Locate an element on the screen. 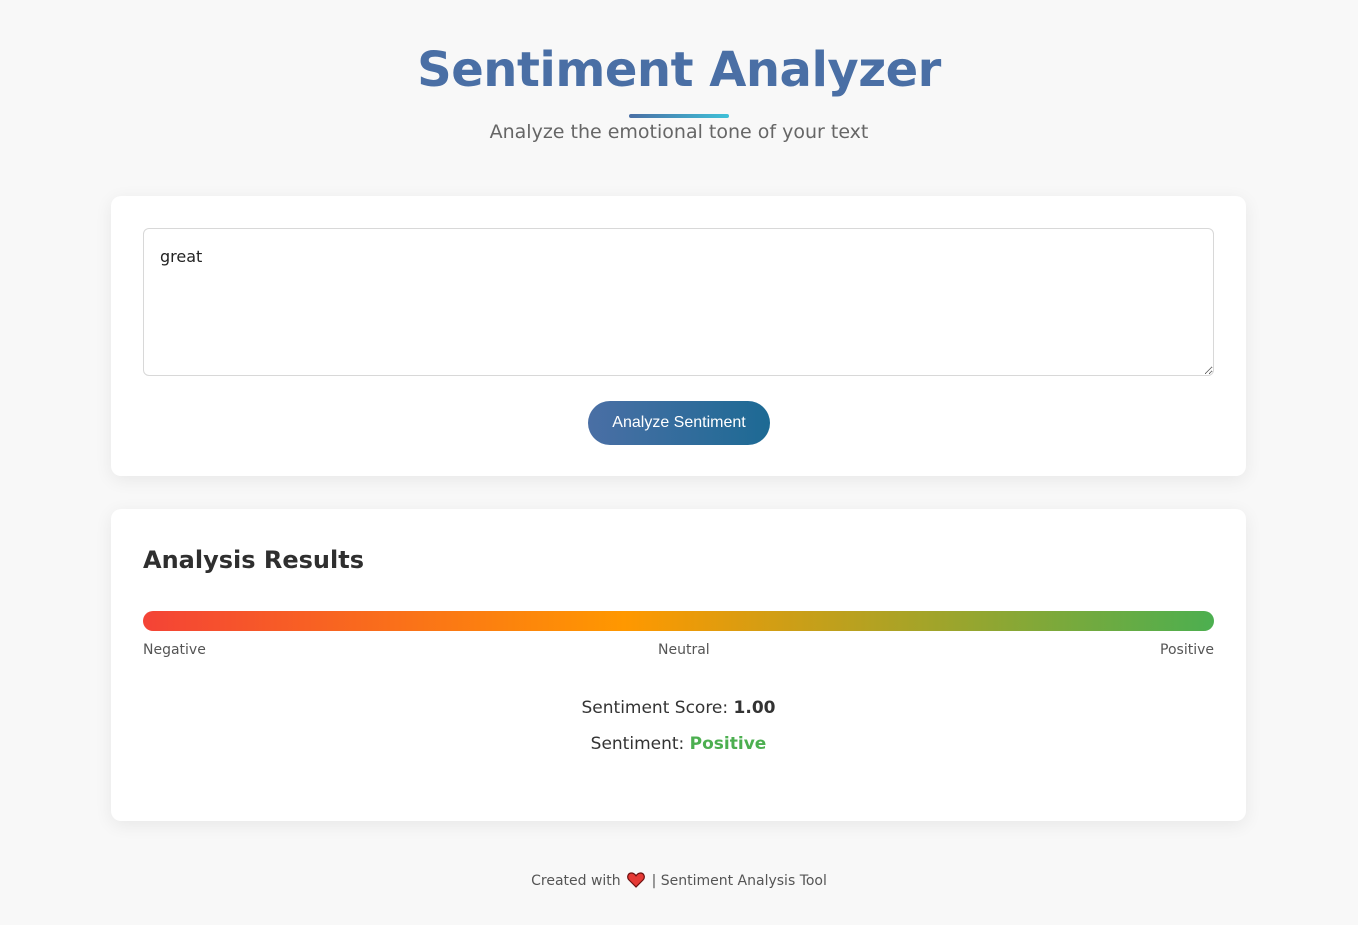 The height and width of the screenshot is (925, 1358). gauge-label-negative: Negative is located at coordinates (174, 650).